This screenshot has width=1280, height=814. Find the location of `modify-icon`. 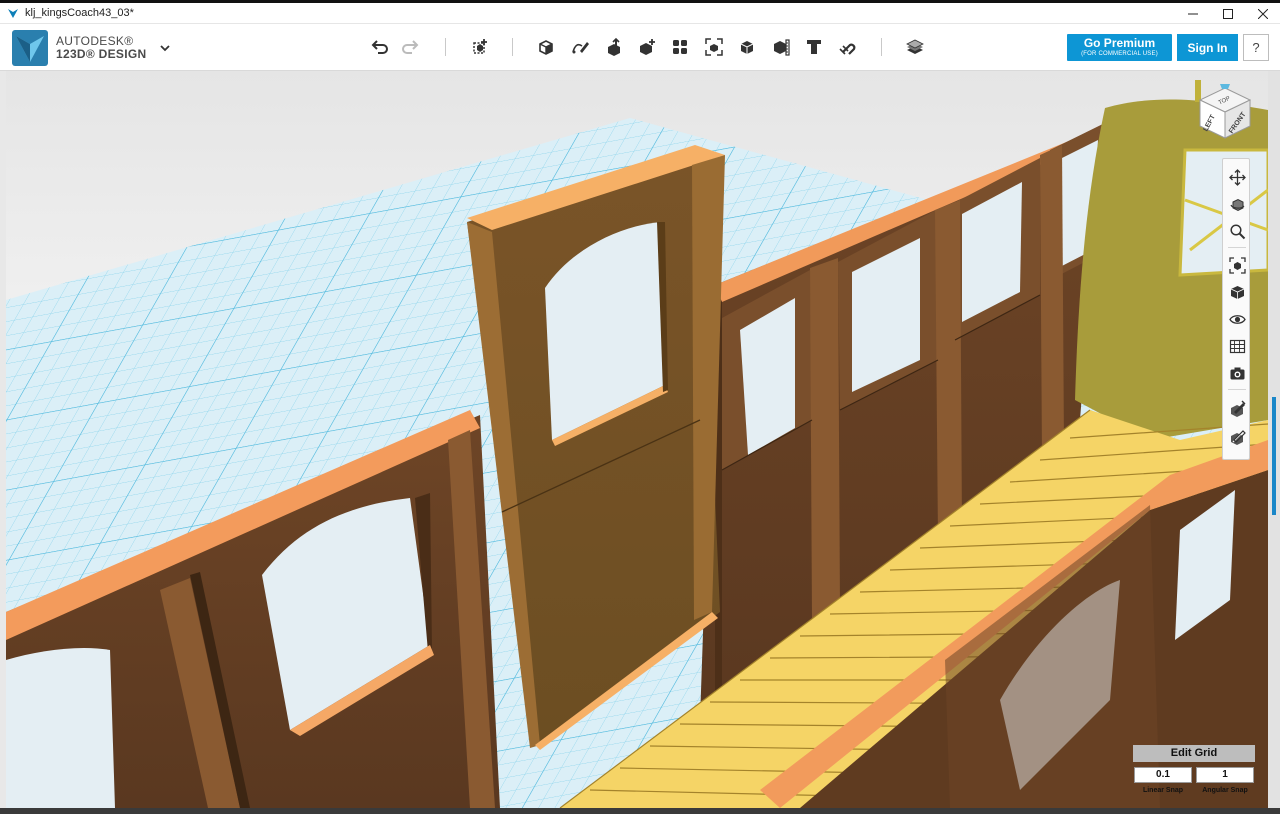

modify-icon is located at coordinates (647, 47).